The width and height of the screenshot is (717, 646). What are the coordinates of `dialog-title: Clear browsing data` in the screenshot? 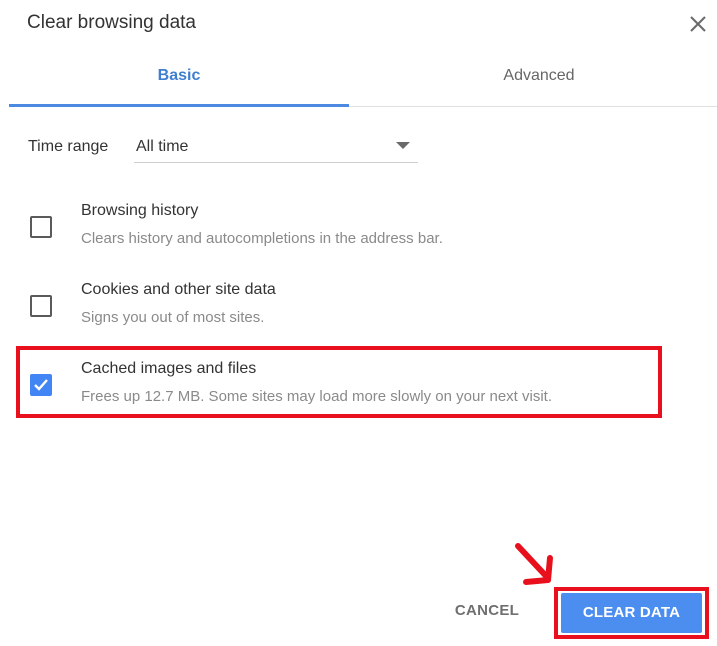 It's located at (111, 22).